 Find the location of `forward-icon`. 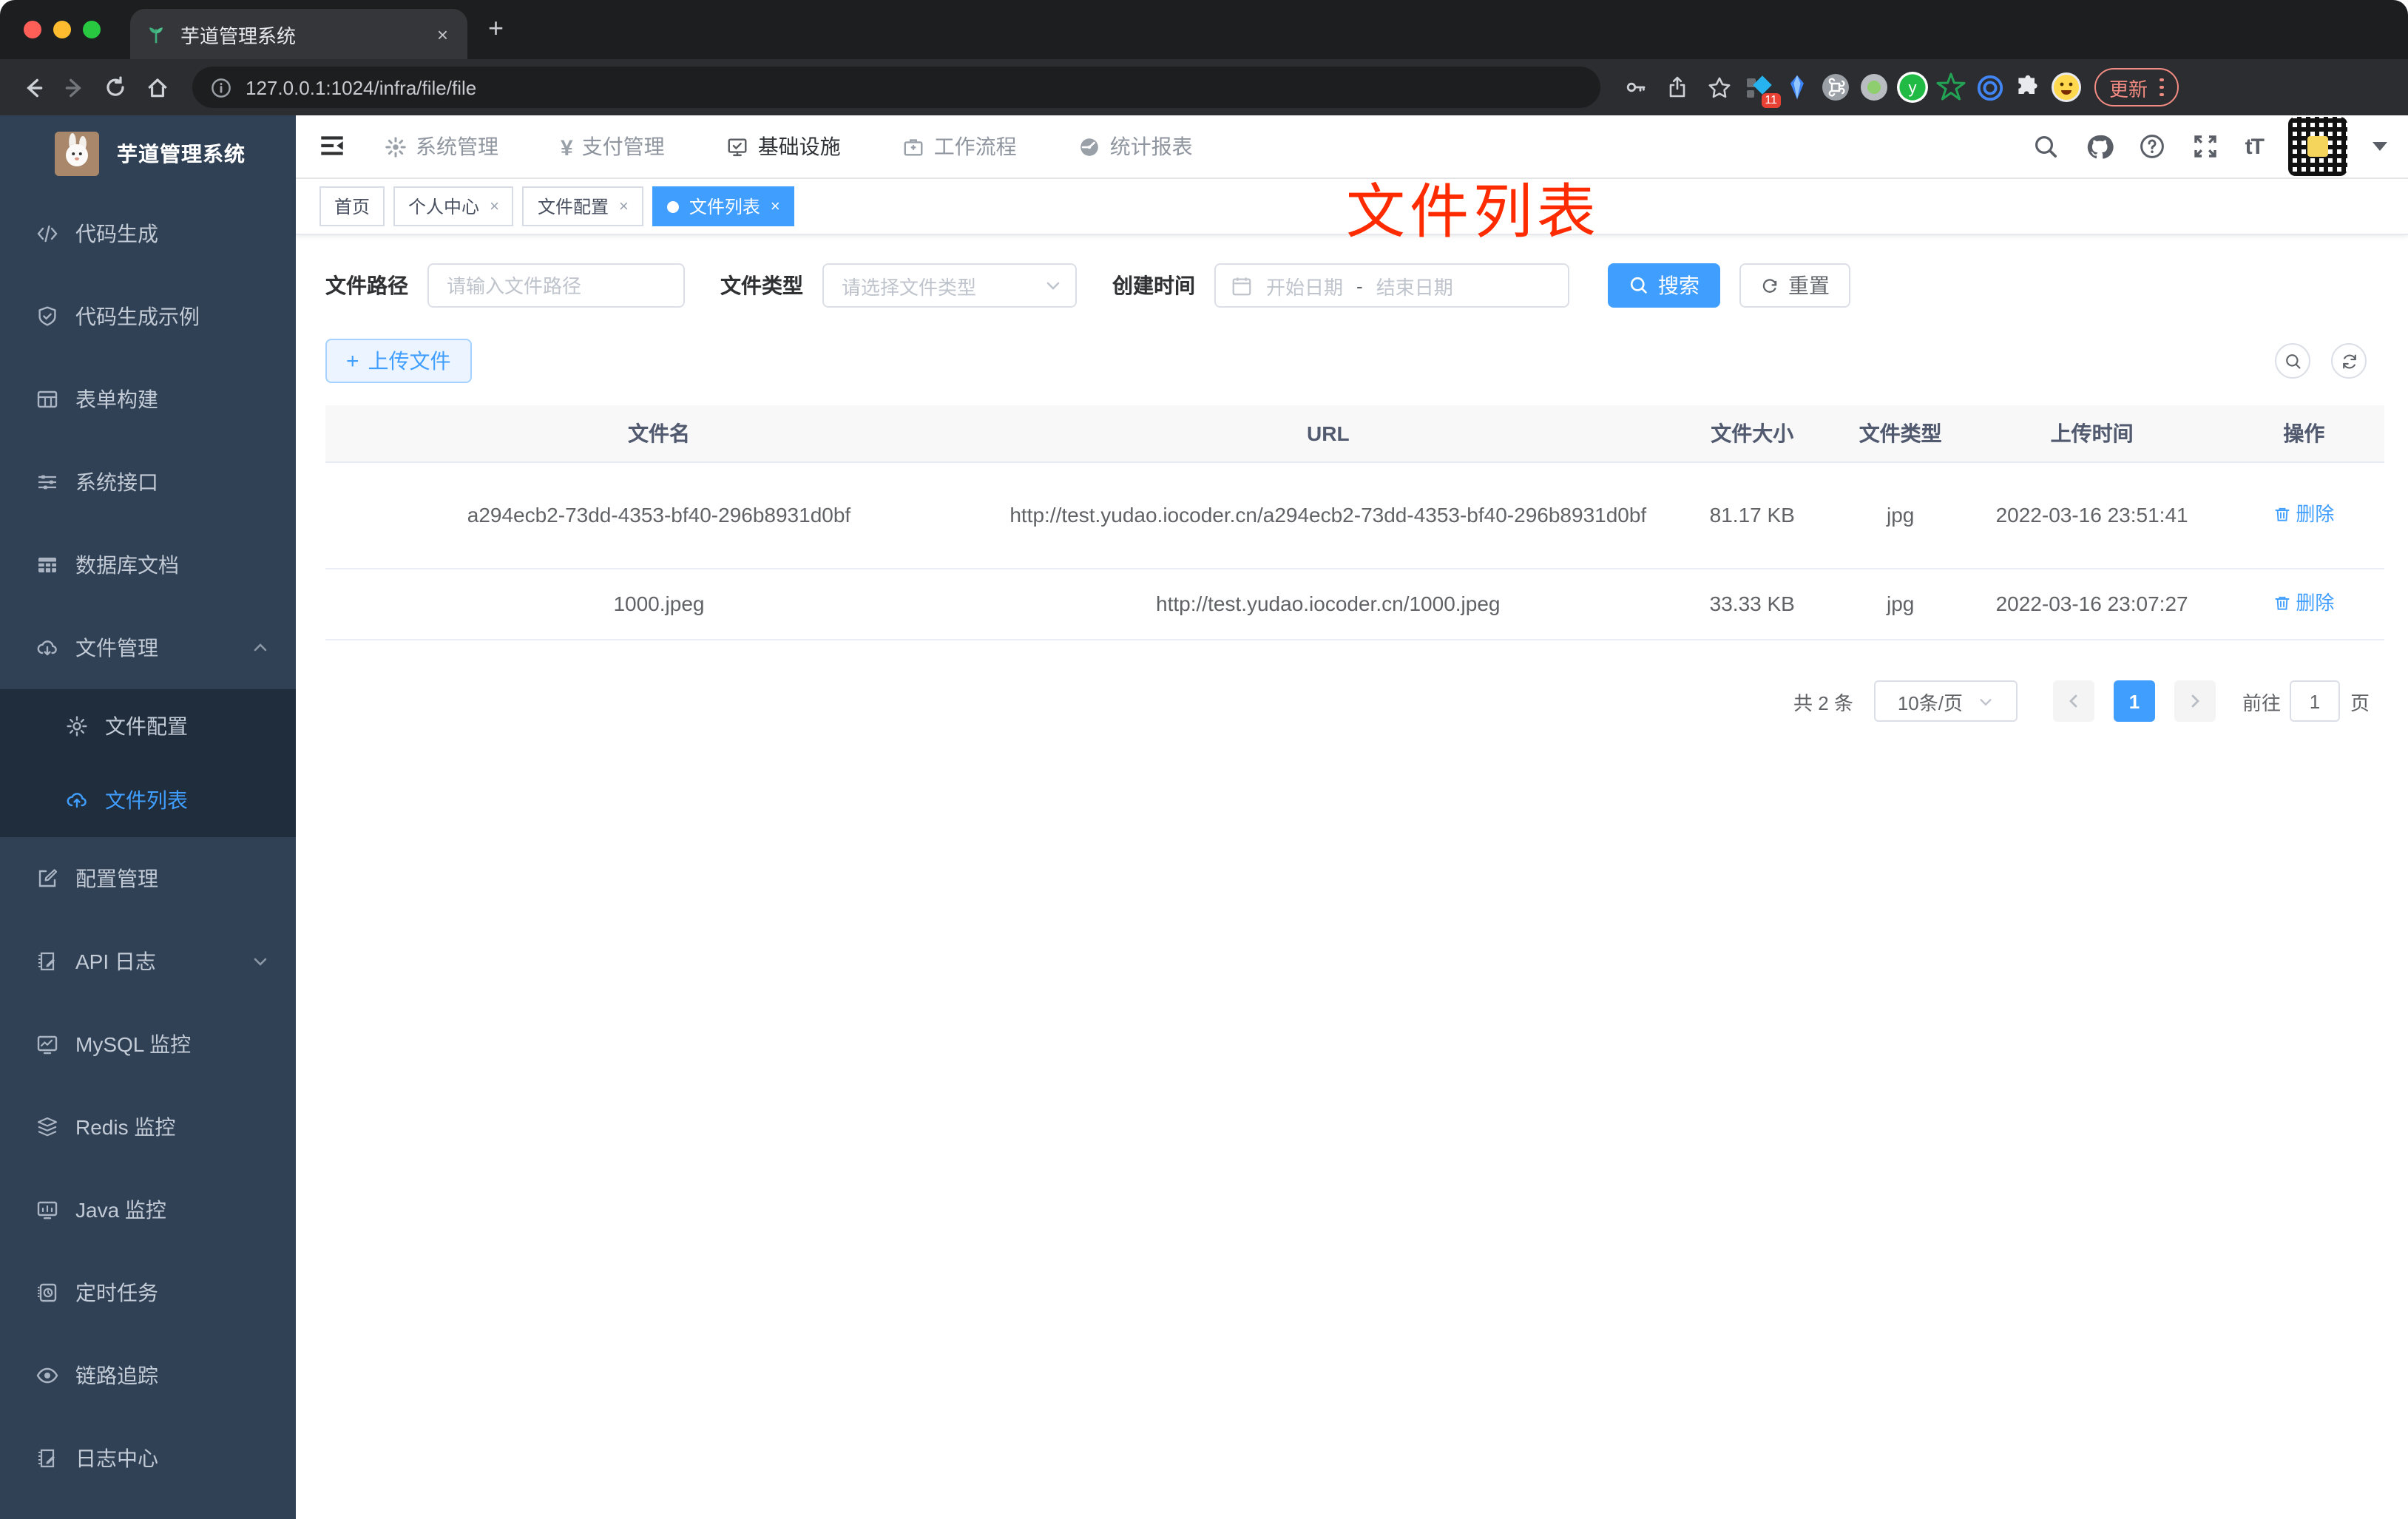

forward-icon is located at coordinates (74, 87).